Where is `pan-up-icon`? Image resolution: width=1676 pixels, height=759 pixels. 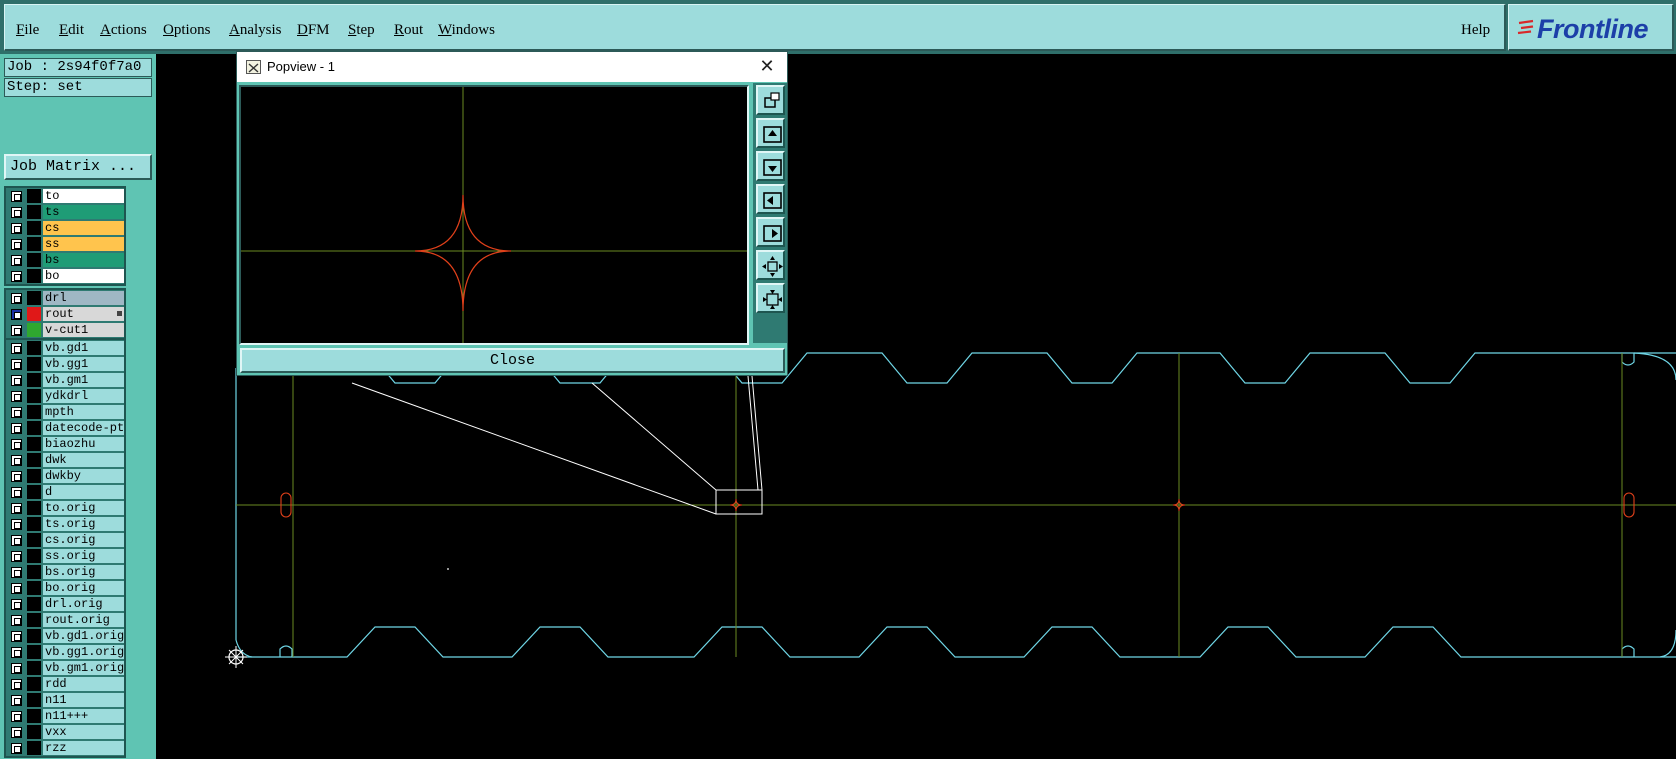
pan-up-icon is located at coordinates (770, 133).